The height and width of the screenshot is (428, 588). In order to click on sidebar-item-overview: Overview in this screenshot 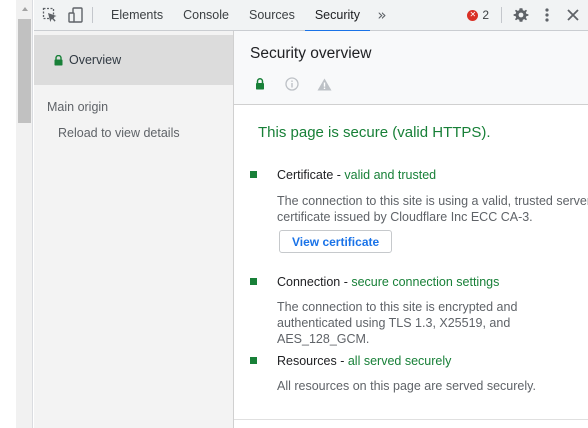, I will do `click(133, 60)`.